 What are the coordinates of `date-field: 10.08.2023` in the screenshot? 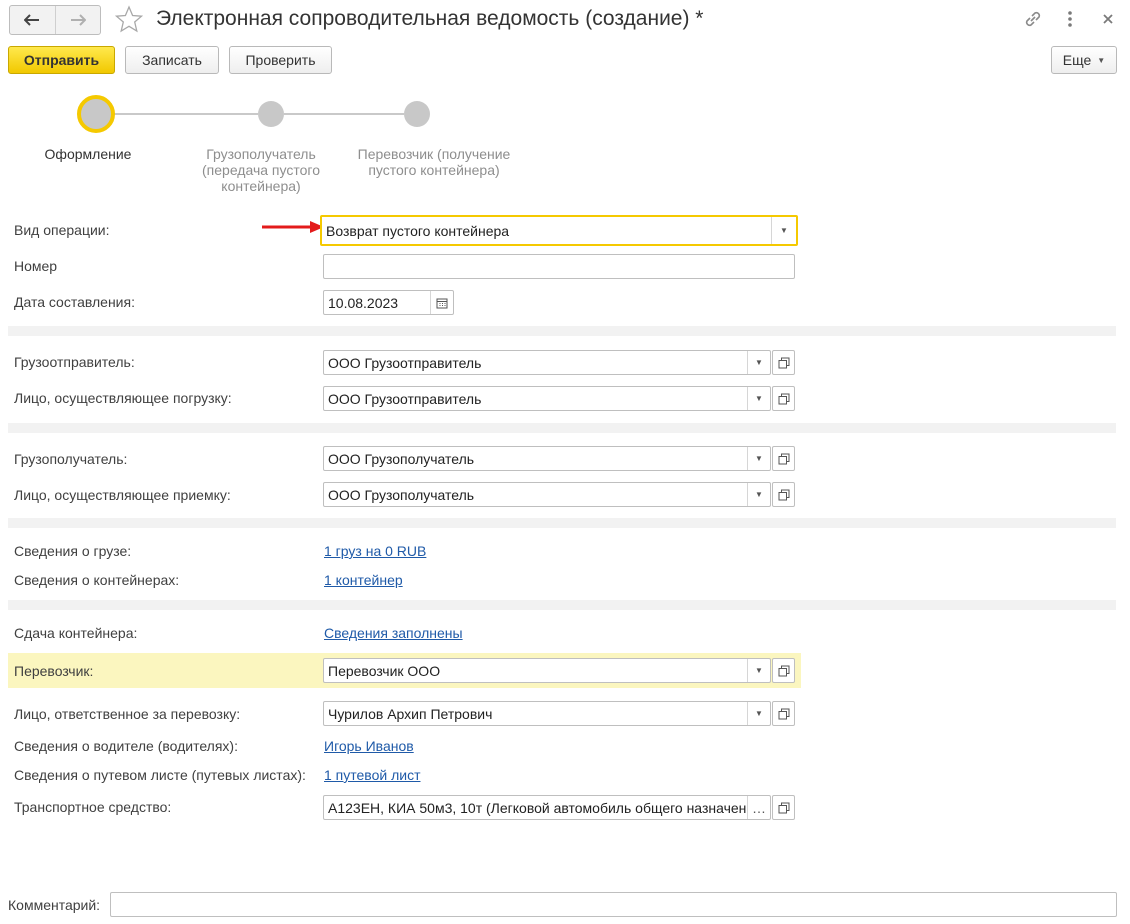 It's located at (388, 302).